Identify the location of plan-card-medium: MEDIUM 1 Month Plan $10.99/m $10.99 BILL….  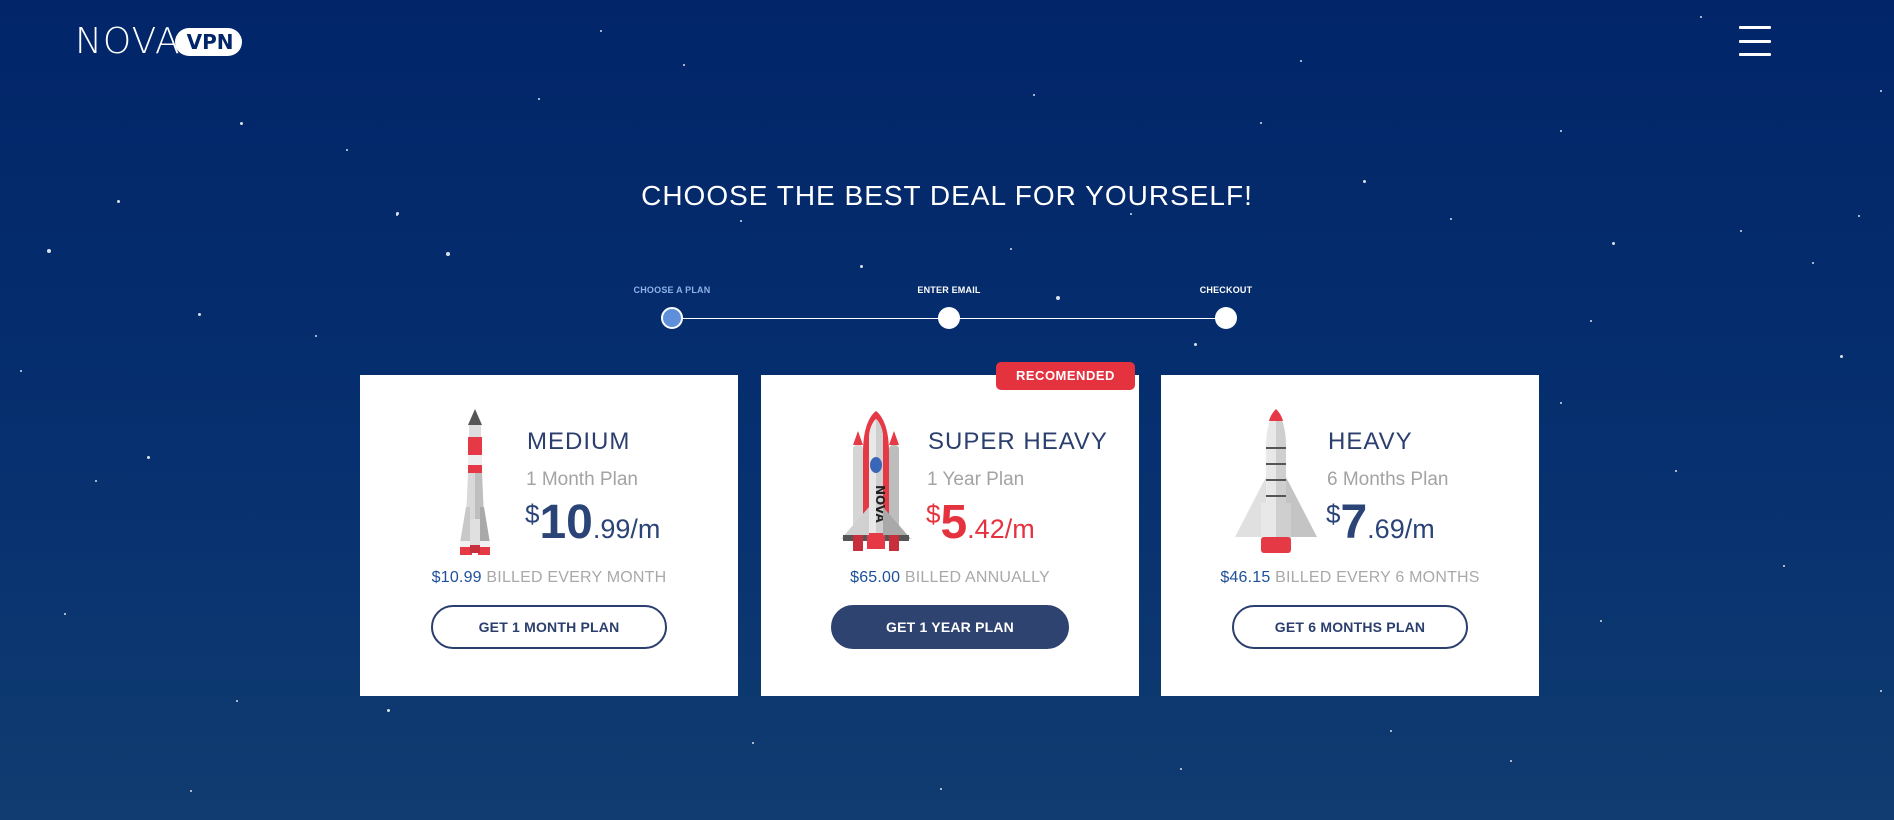
(549, 535).